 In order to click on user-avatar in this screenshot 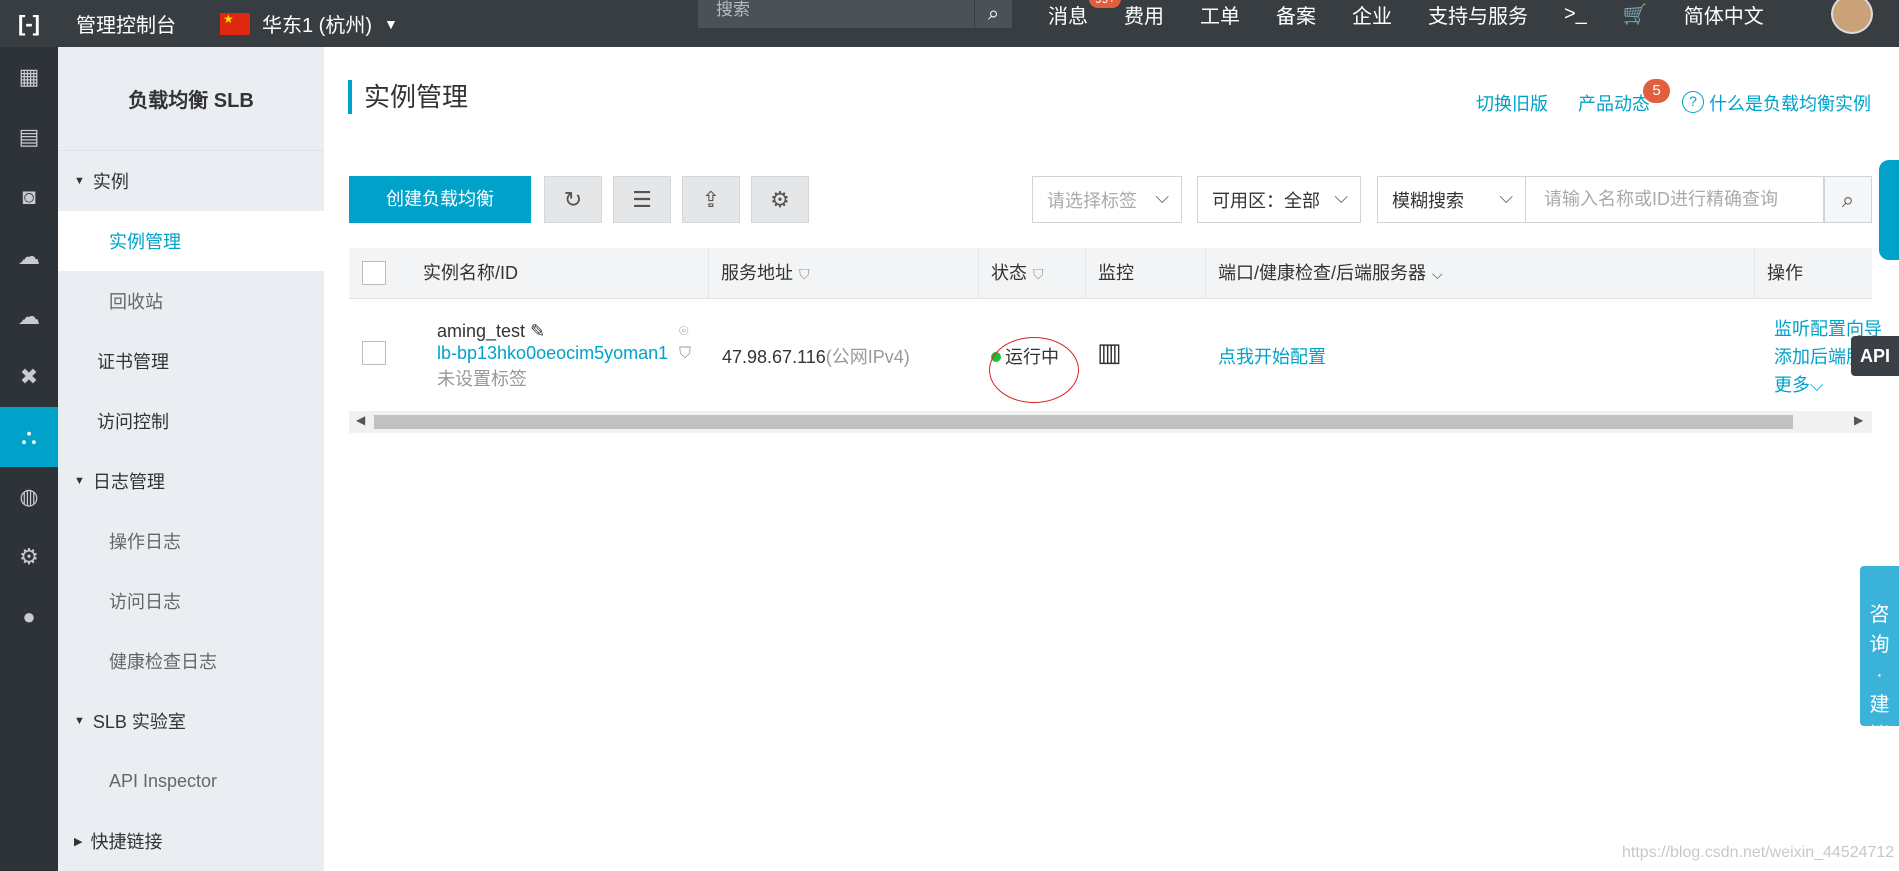, I will do `click(1852, 17)`.